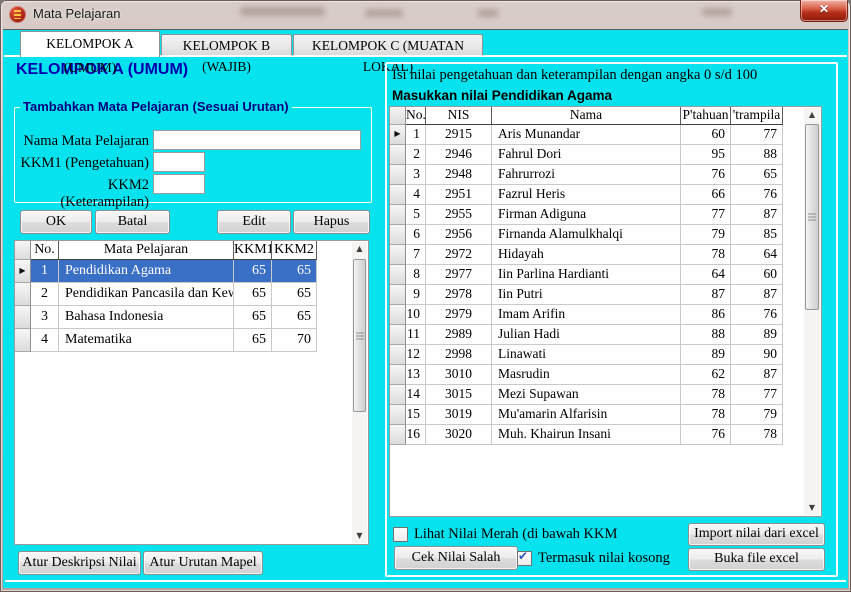 The width and height of the screenshot is (851, 592). Describe the element at coordinates (586, 335) in the screenshot. I see `cell: Julian Hadi` at that location.